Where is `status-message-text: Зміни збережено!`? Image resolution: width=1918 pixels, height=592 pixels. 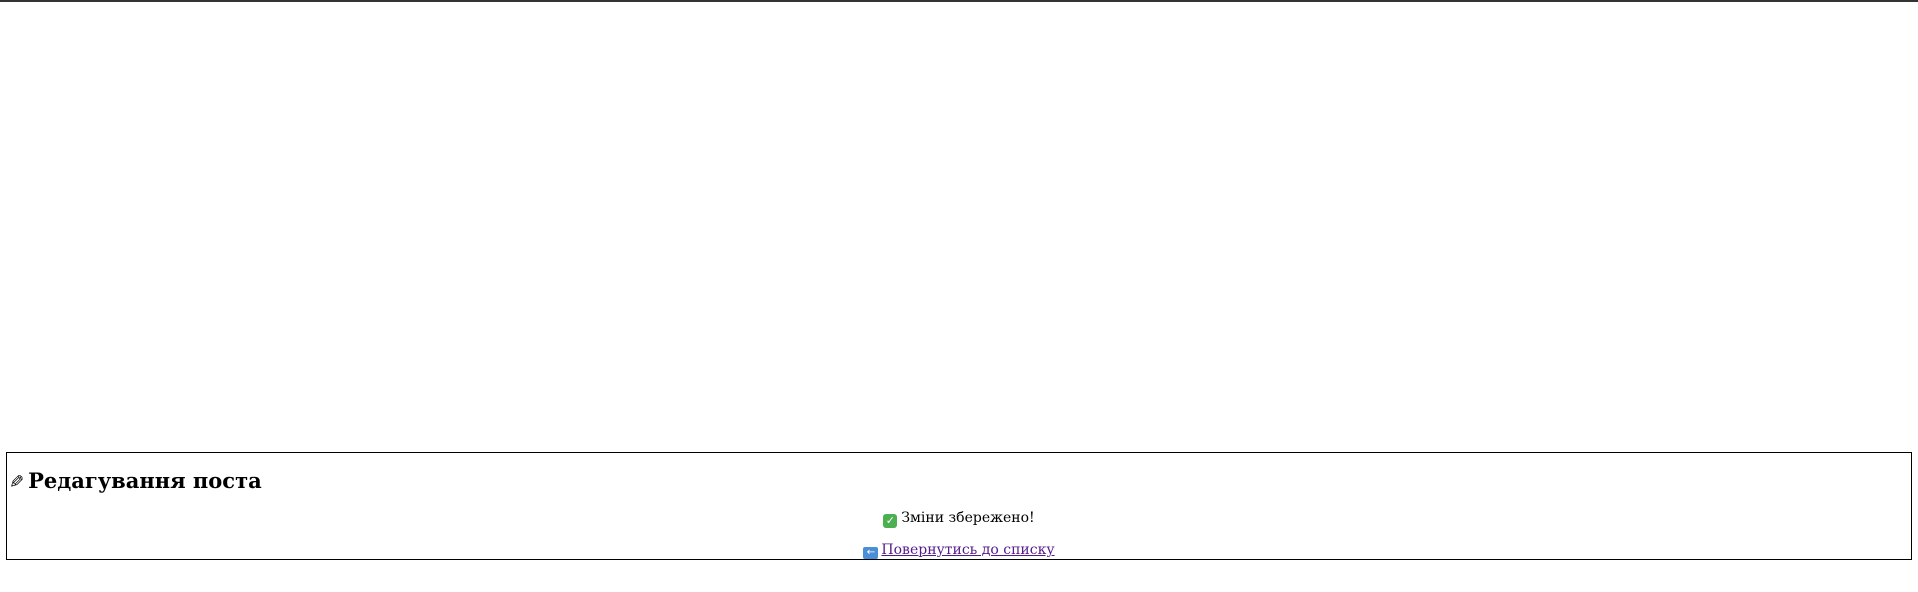
status-message-text: Зміни збережено! is located at coordinates (968, 518).